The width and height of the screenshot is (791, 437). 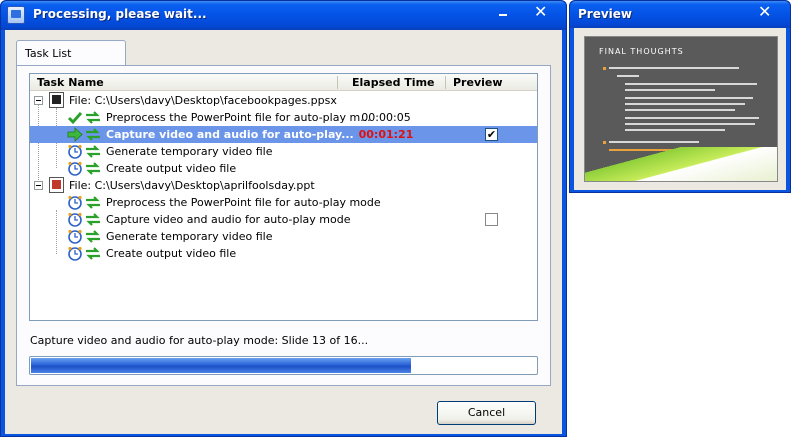 I want to click on slide-preview-image: FINAL THOUGHTS, so click(x=681, y=109).